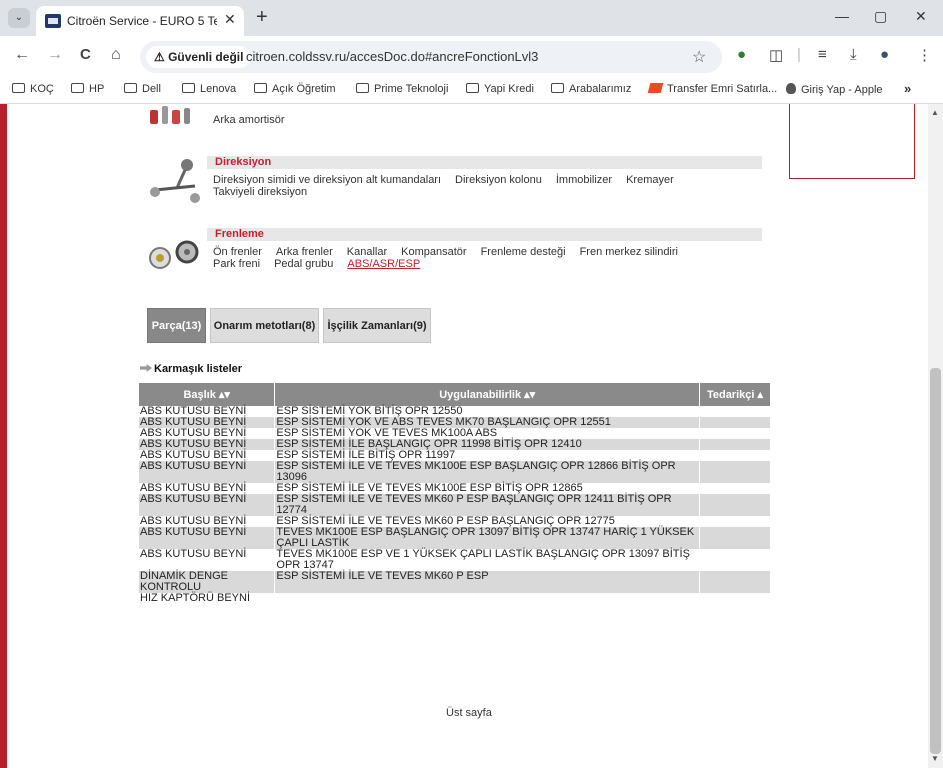  Describe the element at coordinates (304, 252) in the screenshot. I see `link-arka-frenler: Arka frenler` at that location.